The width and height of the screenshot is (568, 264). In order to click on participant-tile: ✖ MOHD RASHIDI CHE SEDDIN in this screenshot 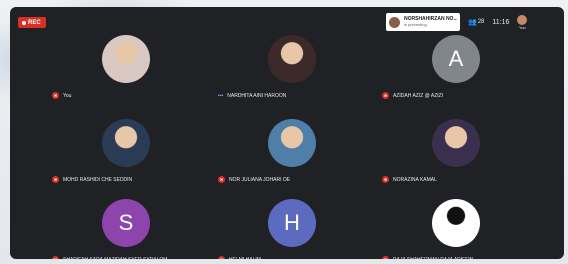, I will do `click(126, 149)`.